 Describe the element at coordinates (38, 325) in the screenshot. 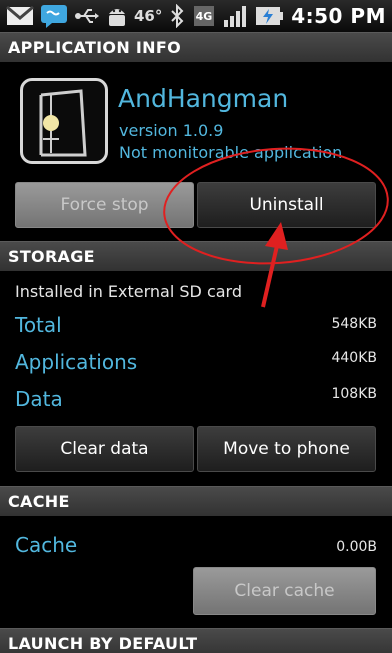

I see `total-label: Total` at that location.